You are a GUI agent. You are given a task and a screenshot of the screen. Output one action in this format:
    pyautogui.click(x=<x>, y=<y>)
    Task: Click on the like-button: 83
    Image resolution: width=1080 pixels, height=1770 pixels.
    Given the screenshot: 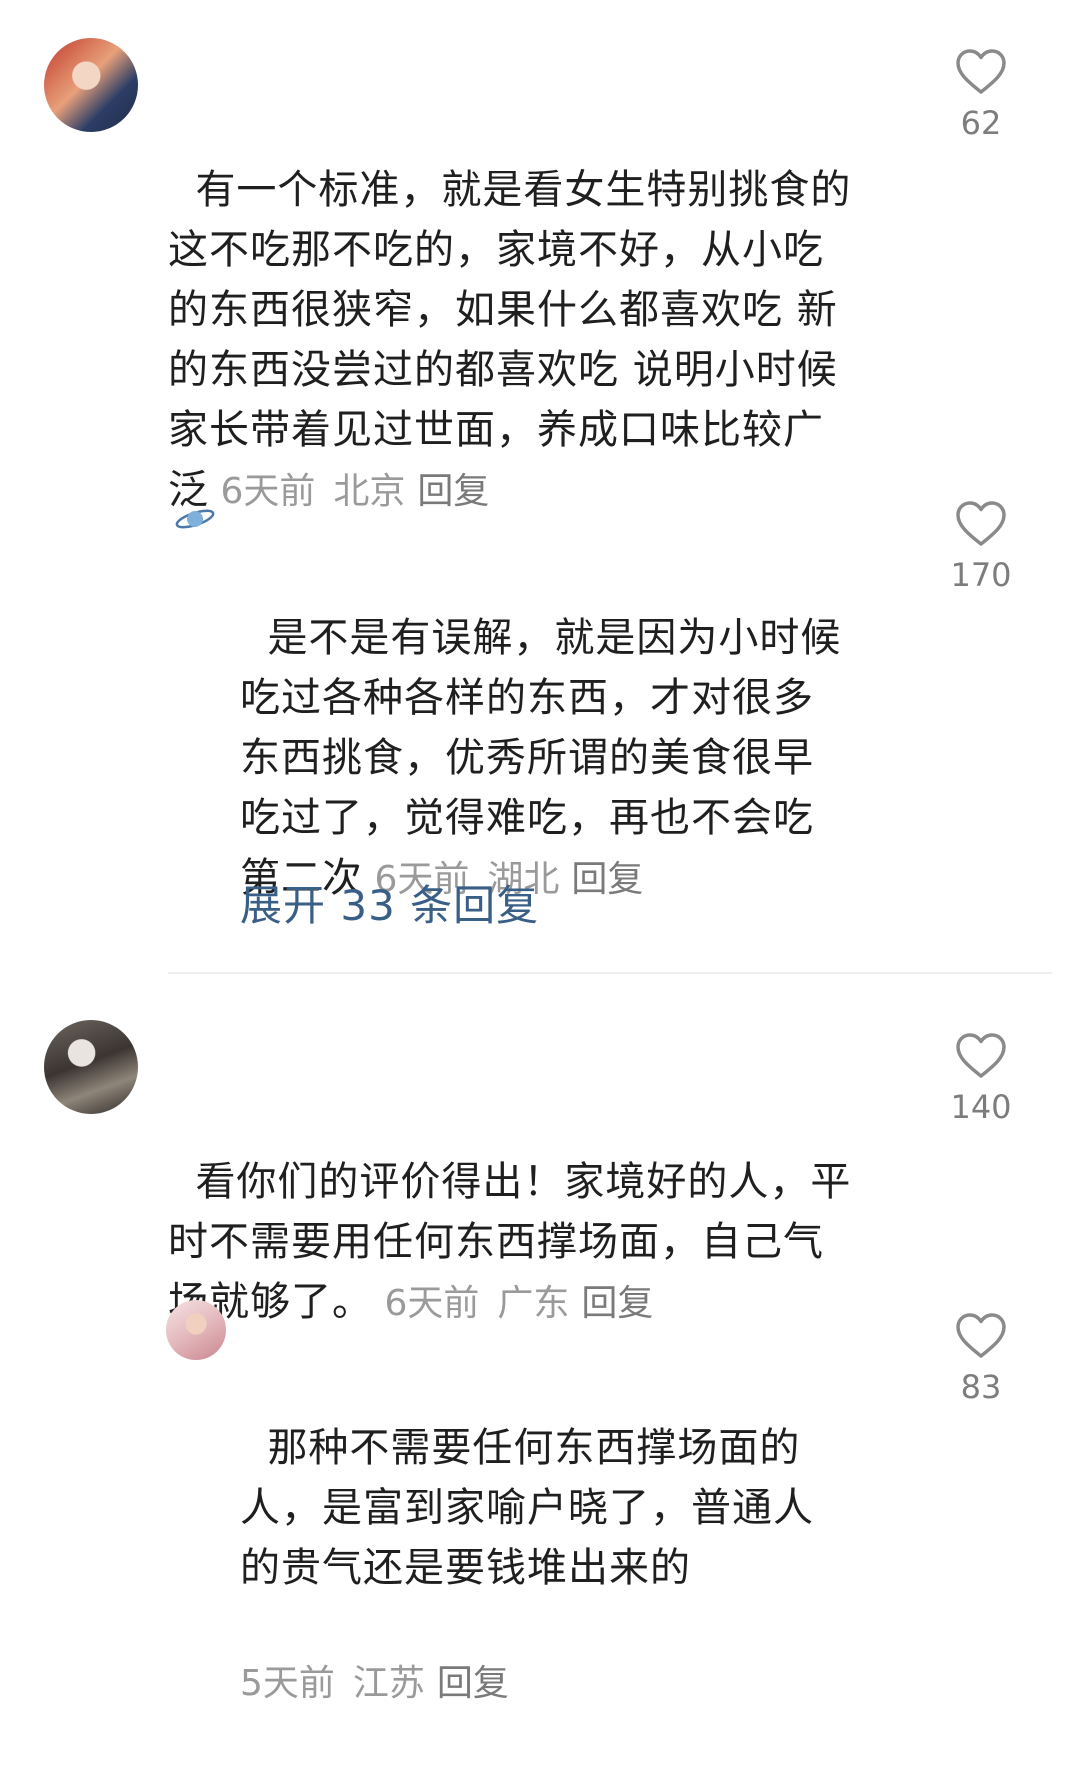 What is the action you would take?
    pyautogui.click(x=981, y=1359)
    